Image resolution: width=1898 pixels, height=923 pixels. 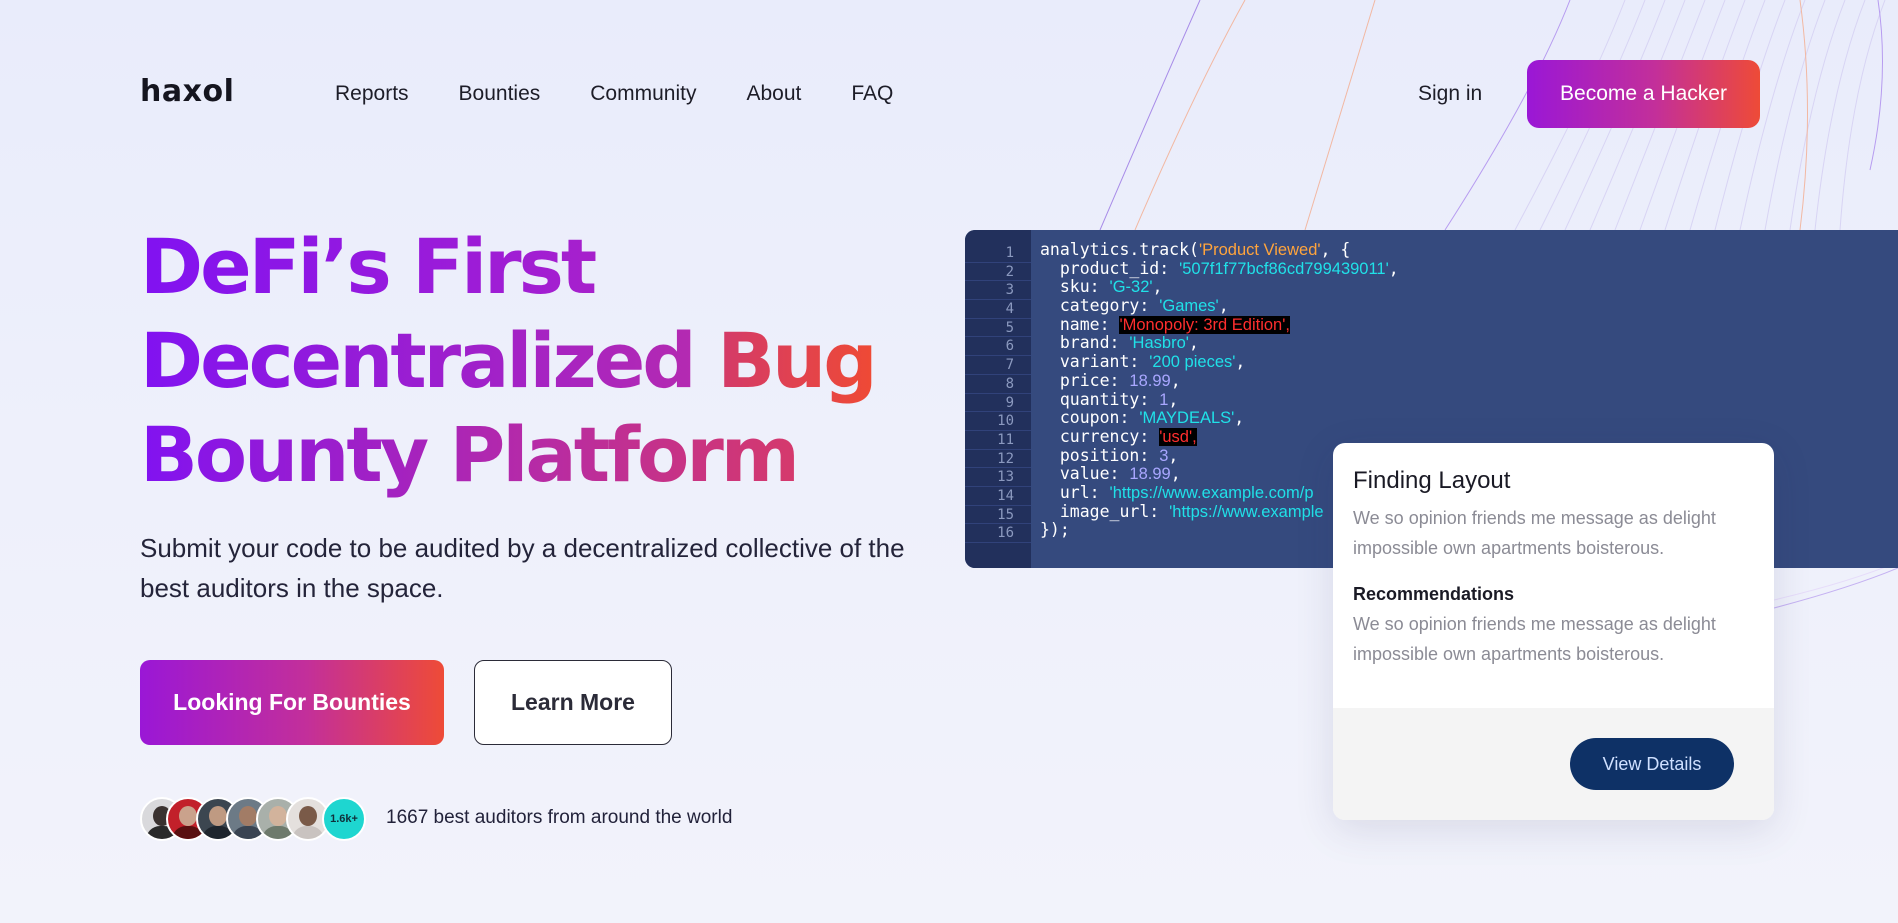 What do you see at coordinates (998, 384) in the screenshot?
I see `line-number: 8` at bounding box center [998, 384].